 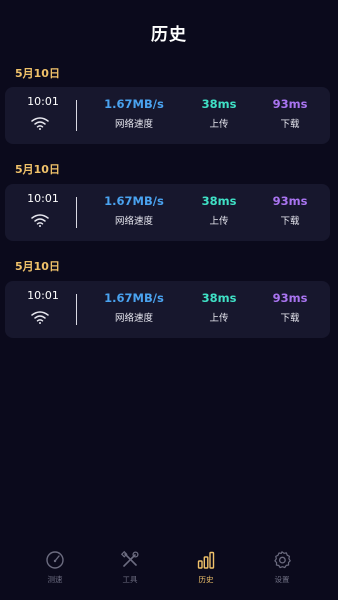 I want to click on tab-settings: 设置, so click(x=282, y=573).